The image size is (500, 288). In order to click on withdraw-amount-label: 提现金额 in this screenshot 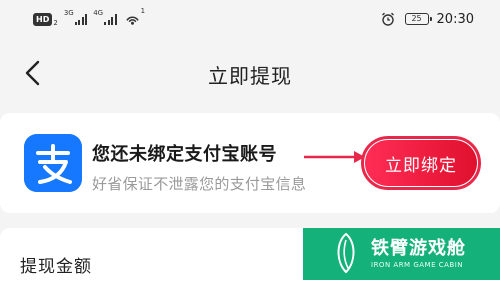, I will do `click(56, 267)`.